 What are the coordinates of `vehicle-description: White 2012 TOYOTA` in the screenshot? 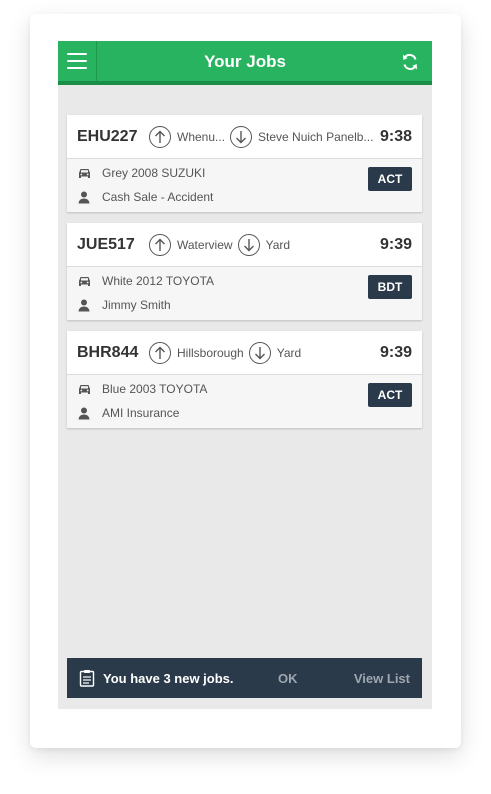 It's located at (158, 281).